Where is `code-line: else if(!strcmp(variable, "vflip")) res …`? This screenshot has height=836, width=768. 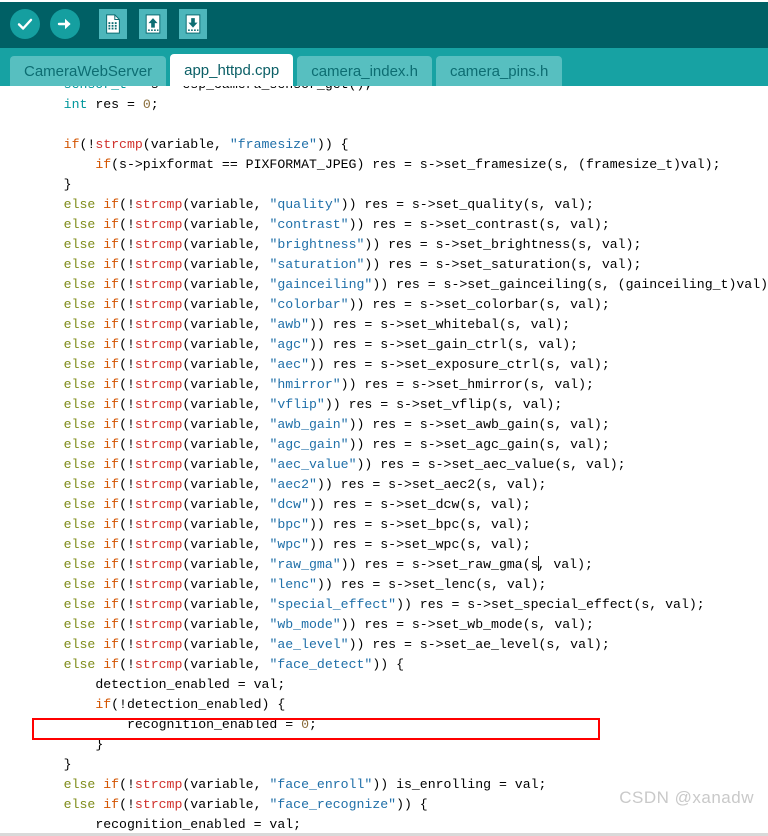
code-line: else if(!strcmp(variable, "vflip")) res … is located at coordinates (384, 405).